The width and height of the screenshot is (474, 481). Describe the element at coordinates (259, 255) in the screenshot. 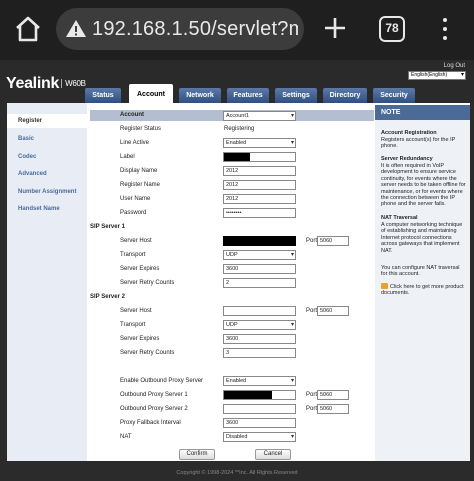

I see `sip1-transport-select: UDP` at that location.